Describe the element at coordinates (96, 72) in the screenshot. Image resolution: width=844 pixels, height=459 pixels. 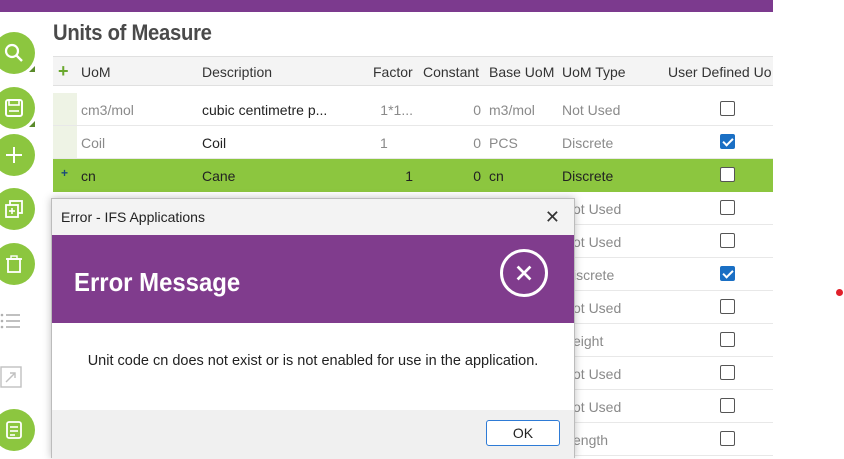
I see `column-header-uom: UoM` at that location.